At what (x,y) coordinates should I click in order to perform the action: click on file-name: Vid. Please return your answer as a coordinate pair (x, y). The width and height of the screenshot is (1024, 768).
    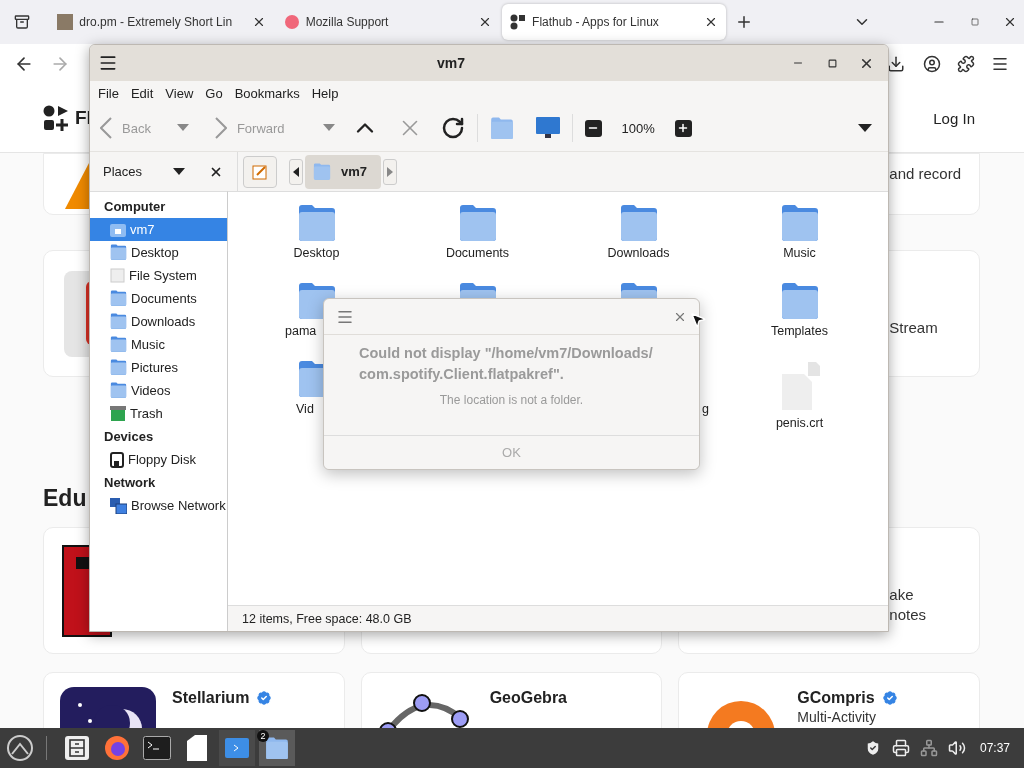
    Looking at the image, I should click on (305, 409).